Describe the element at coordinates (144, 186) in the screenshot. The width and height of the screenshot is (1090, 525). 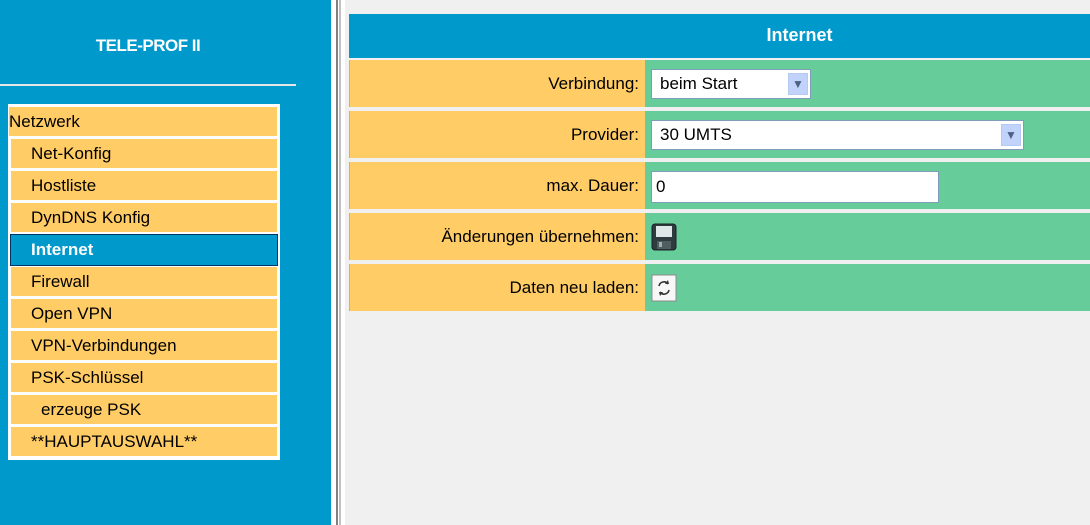
I see `sidebar-item-hostliste: Hostliste` at that location.